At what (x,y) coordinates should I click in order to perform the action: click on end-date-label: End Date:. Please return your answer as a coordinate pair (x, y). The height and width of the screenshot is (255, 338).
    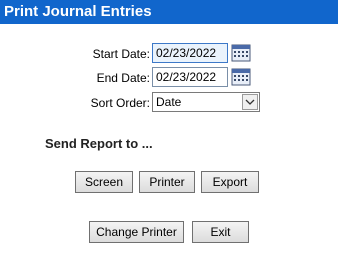
    Looking at the image, I should click on (123, 78).